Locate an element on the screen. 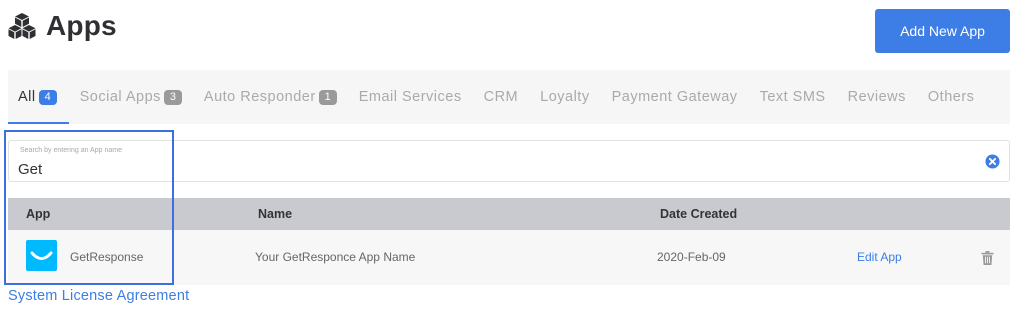 This screenshot has height=324, width=1022. getresponse-logo-icon is located at coordinates (41, 255).